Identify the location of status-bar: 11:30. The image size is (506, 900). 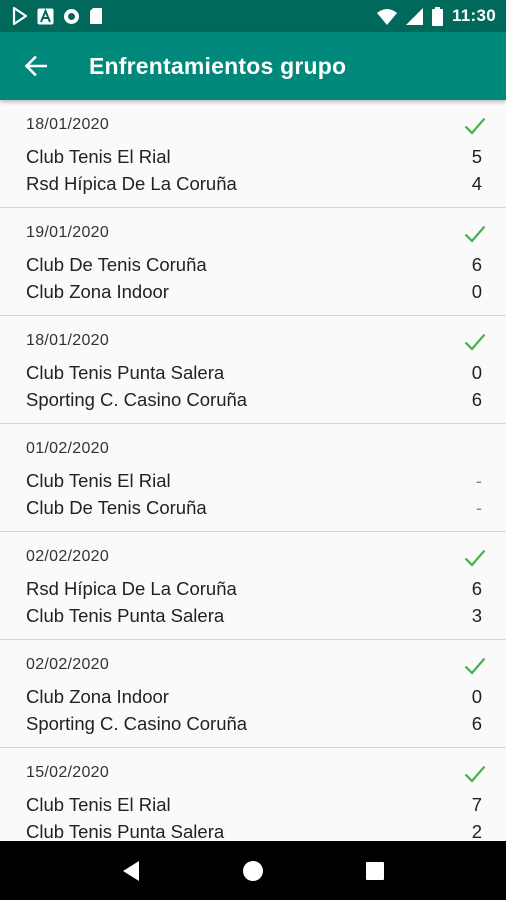
(253, 16).